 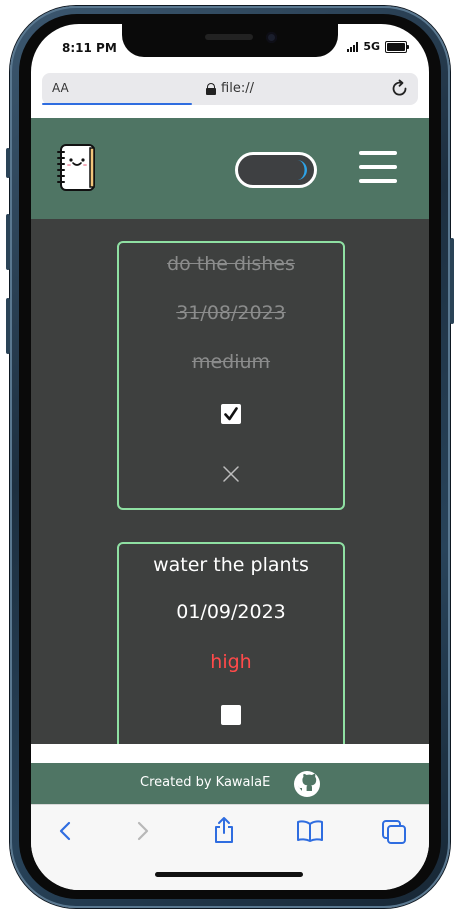 I want to click on tabs-icon, so click(x=394, y=834).